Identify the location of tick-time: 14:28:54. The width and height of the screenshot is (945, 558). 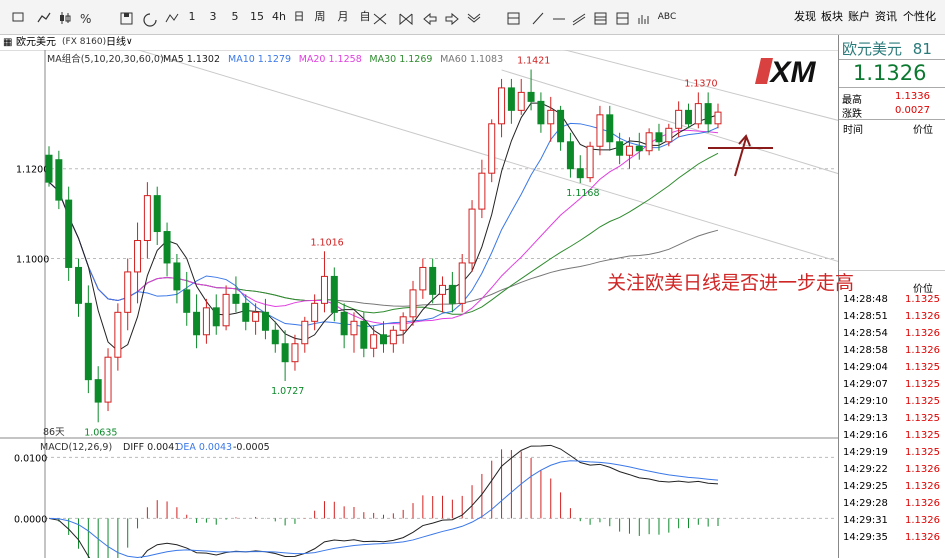
(865, 333).